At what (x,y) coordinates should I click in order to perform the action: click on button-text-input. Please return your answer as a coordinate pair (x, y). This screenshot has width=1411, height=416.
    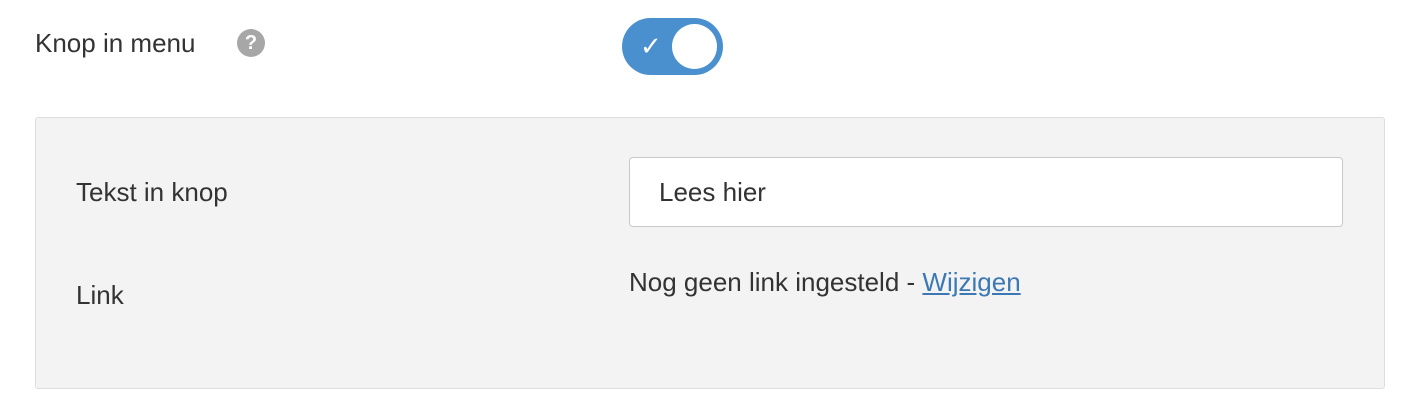
    Looking at the image, I should click on (986, 192).